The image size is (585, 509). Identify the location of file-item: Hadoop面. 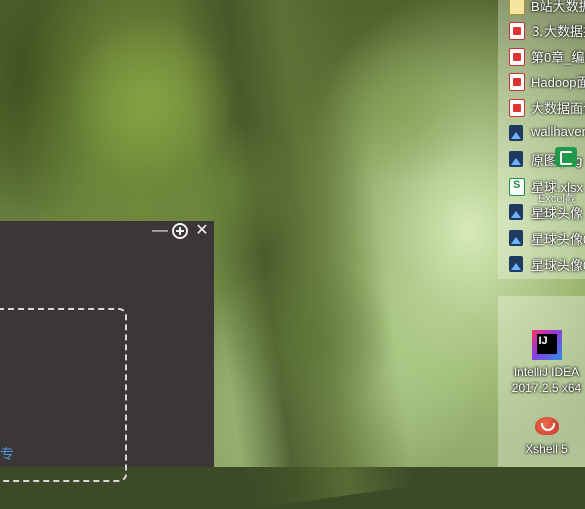
(547, 81).